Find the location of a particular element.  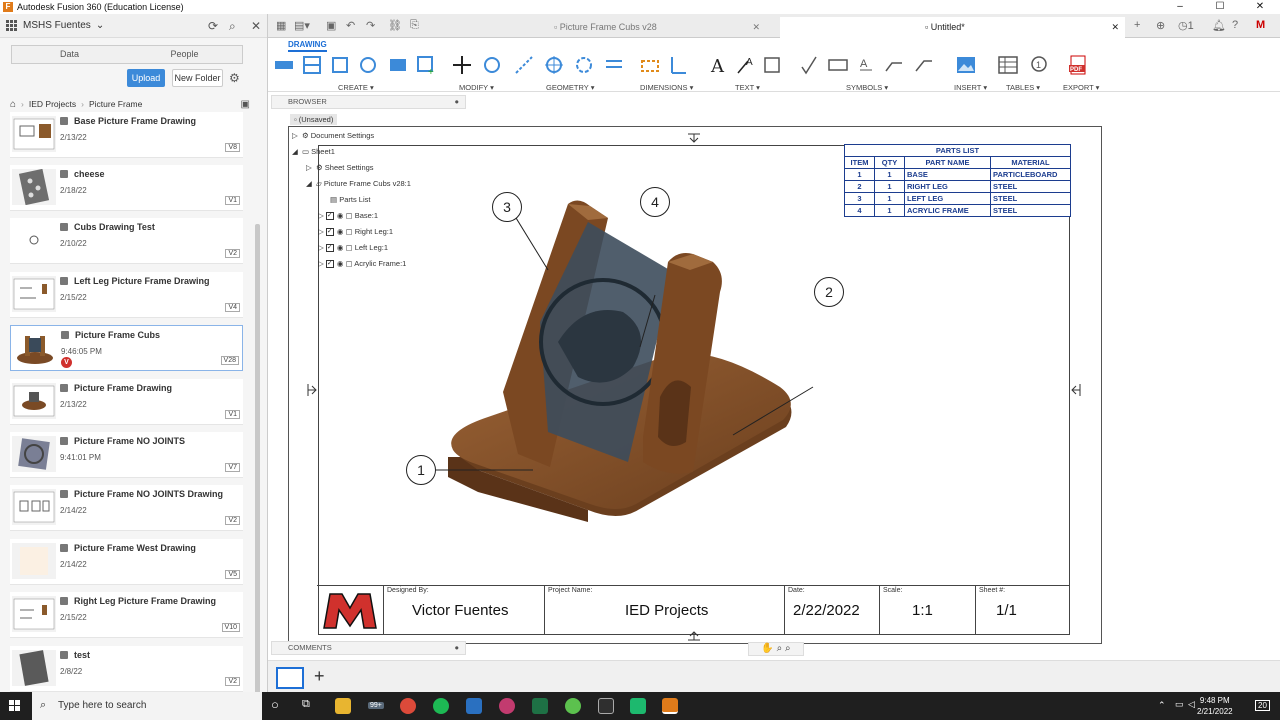

fusion360-taskbar-icon is located at coordinates (670, 706).